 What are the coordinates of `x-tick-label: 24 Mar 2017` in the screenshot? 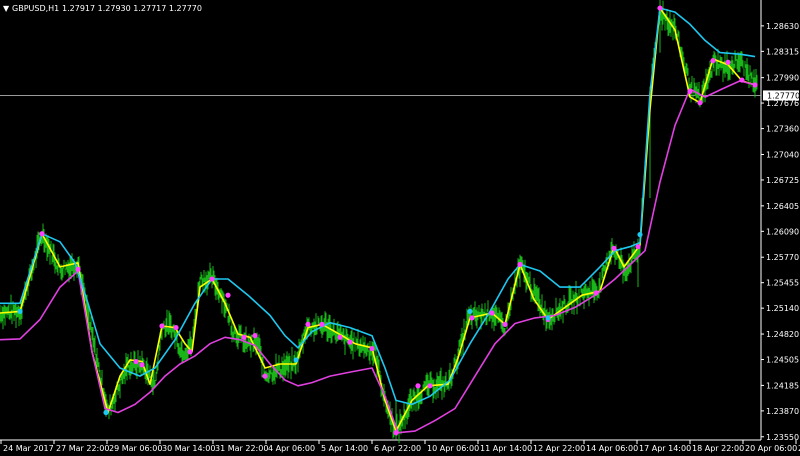 It's located at (28, 448).